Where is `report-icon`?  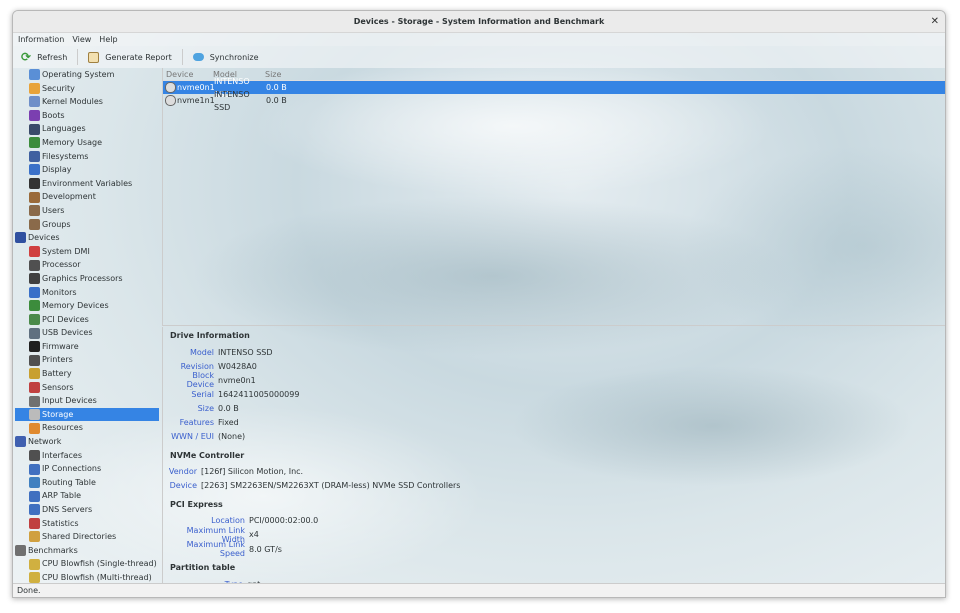
report-icon is located at coordinates (94, 57).